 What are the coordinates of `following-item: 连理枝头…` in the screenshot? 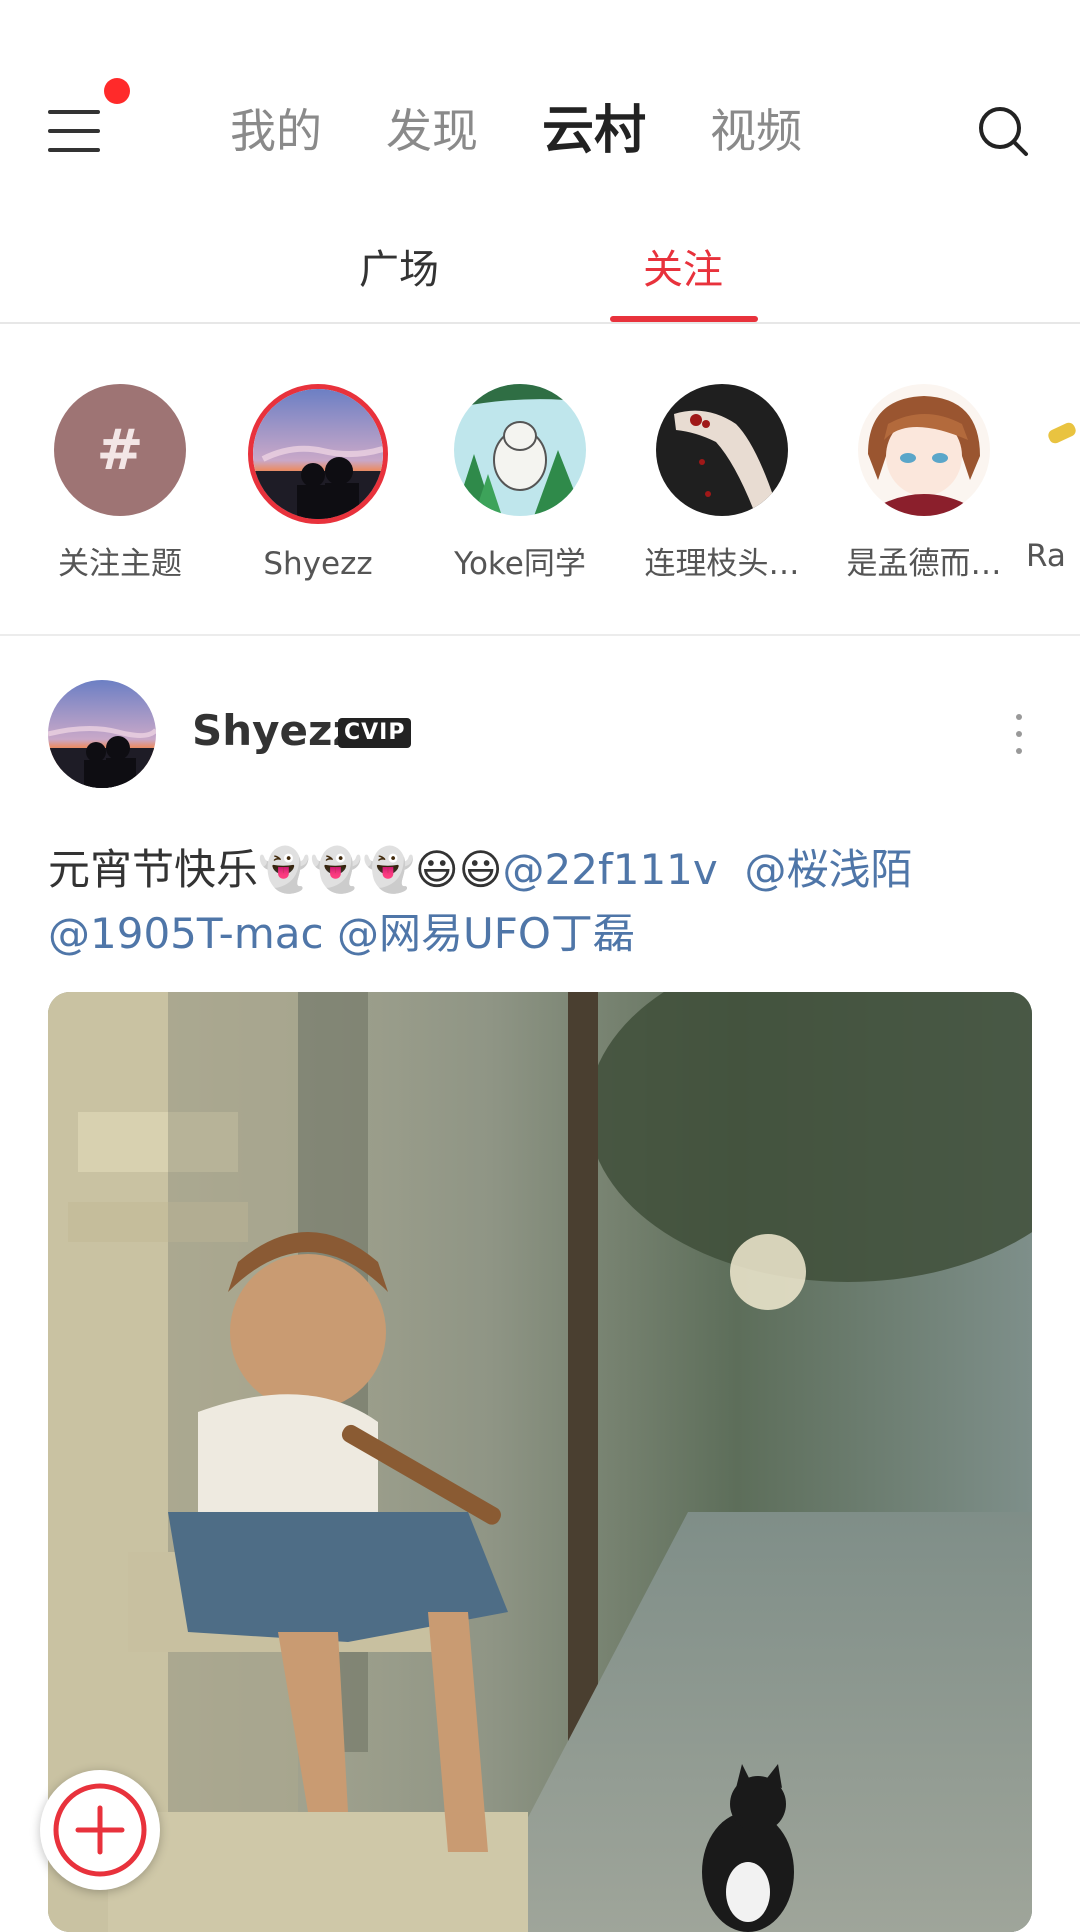 It's located at (722, 483).